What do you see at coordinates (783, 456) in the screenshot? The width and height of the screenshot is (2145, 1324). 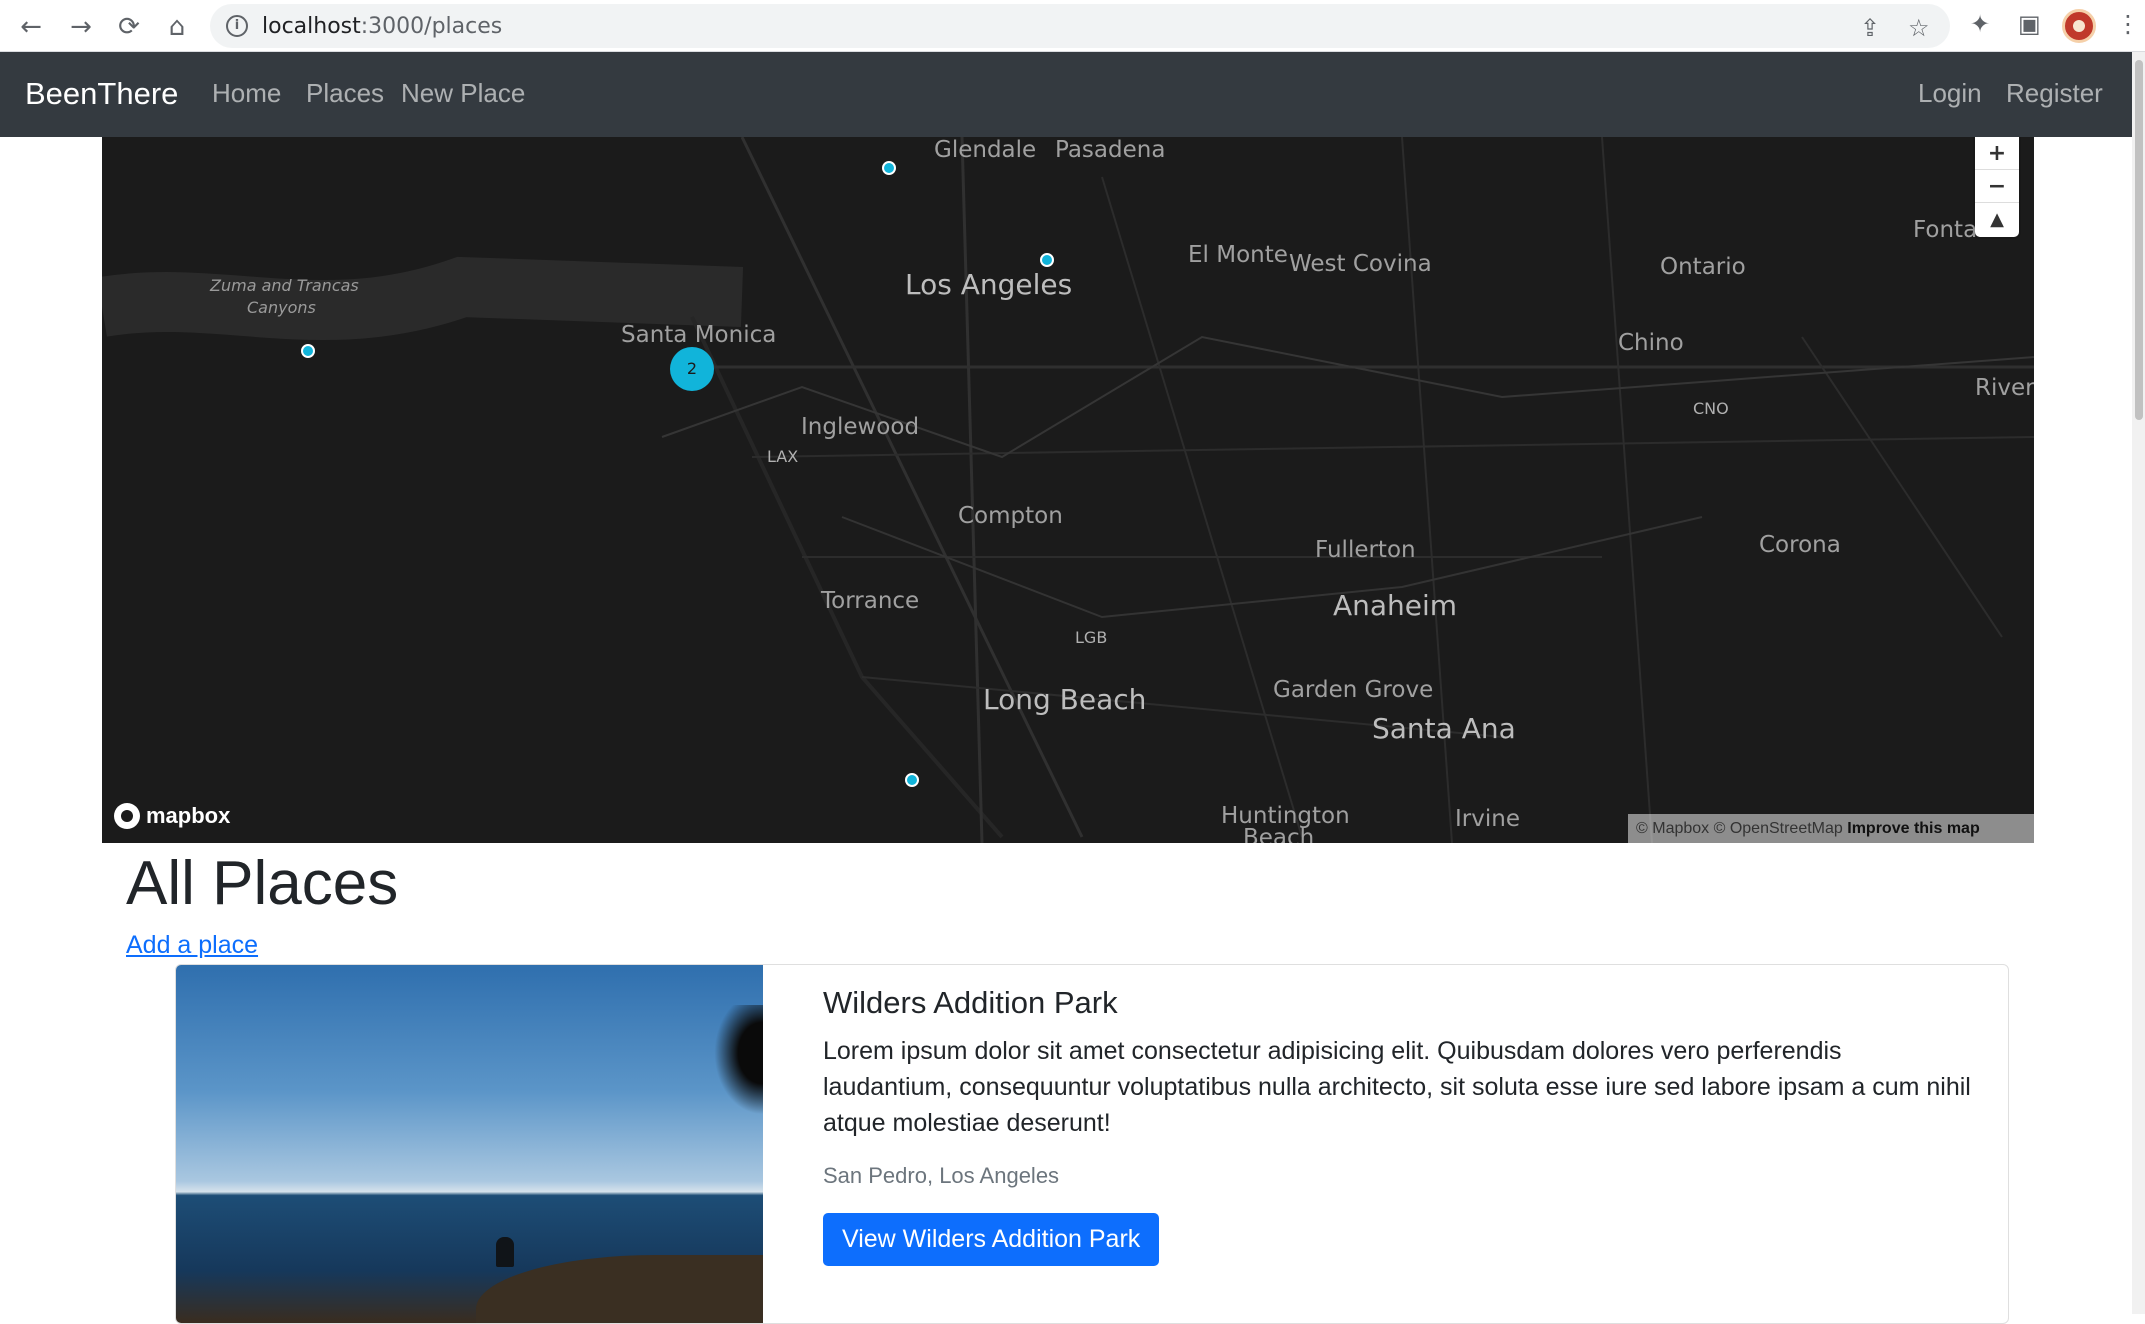 I see `map-label-lax: LAX` at bounding box center [783, 456].